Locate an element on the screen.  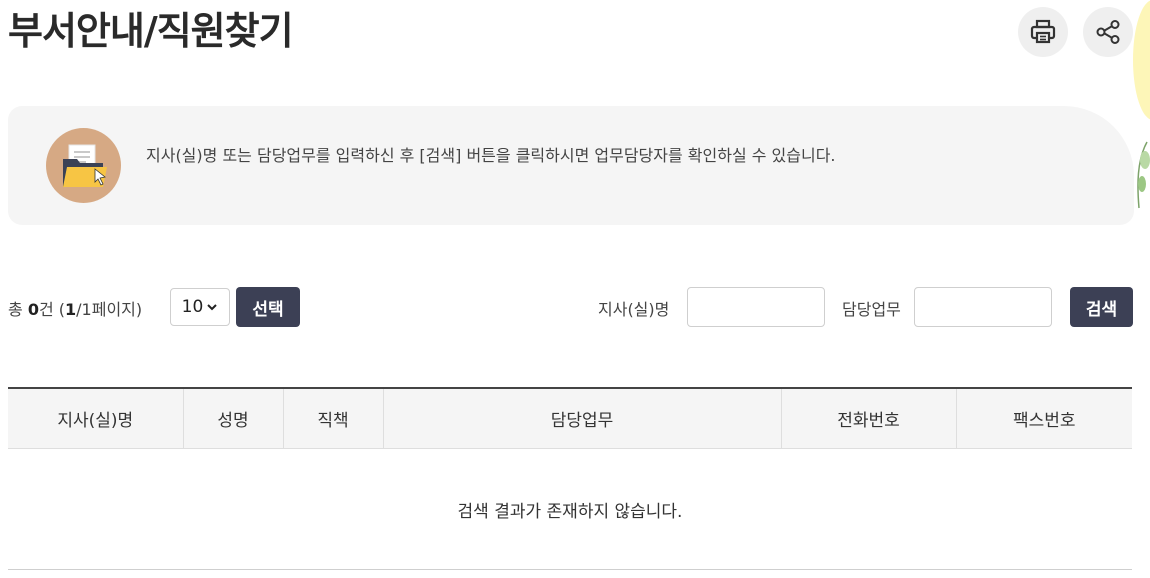
page-title: 부서안내/직원찾기 is located at coordinates (151, 31).